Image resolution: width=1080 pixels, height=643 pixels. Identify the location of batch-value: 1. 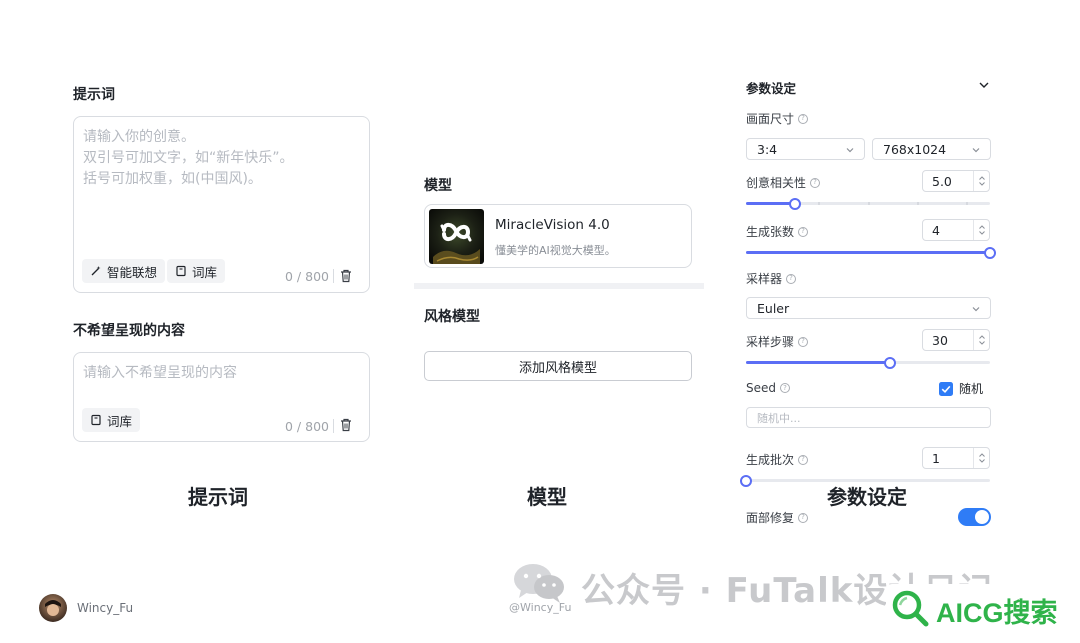
(936, 458).